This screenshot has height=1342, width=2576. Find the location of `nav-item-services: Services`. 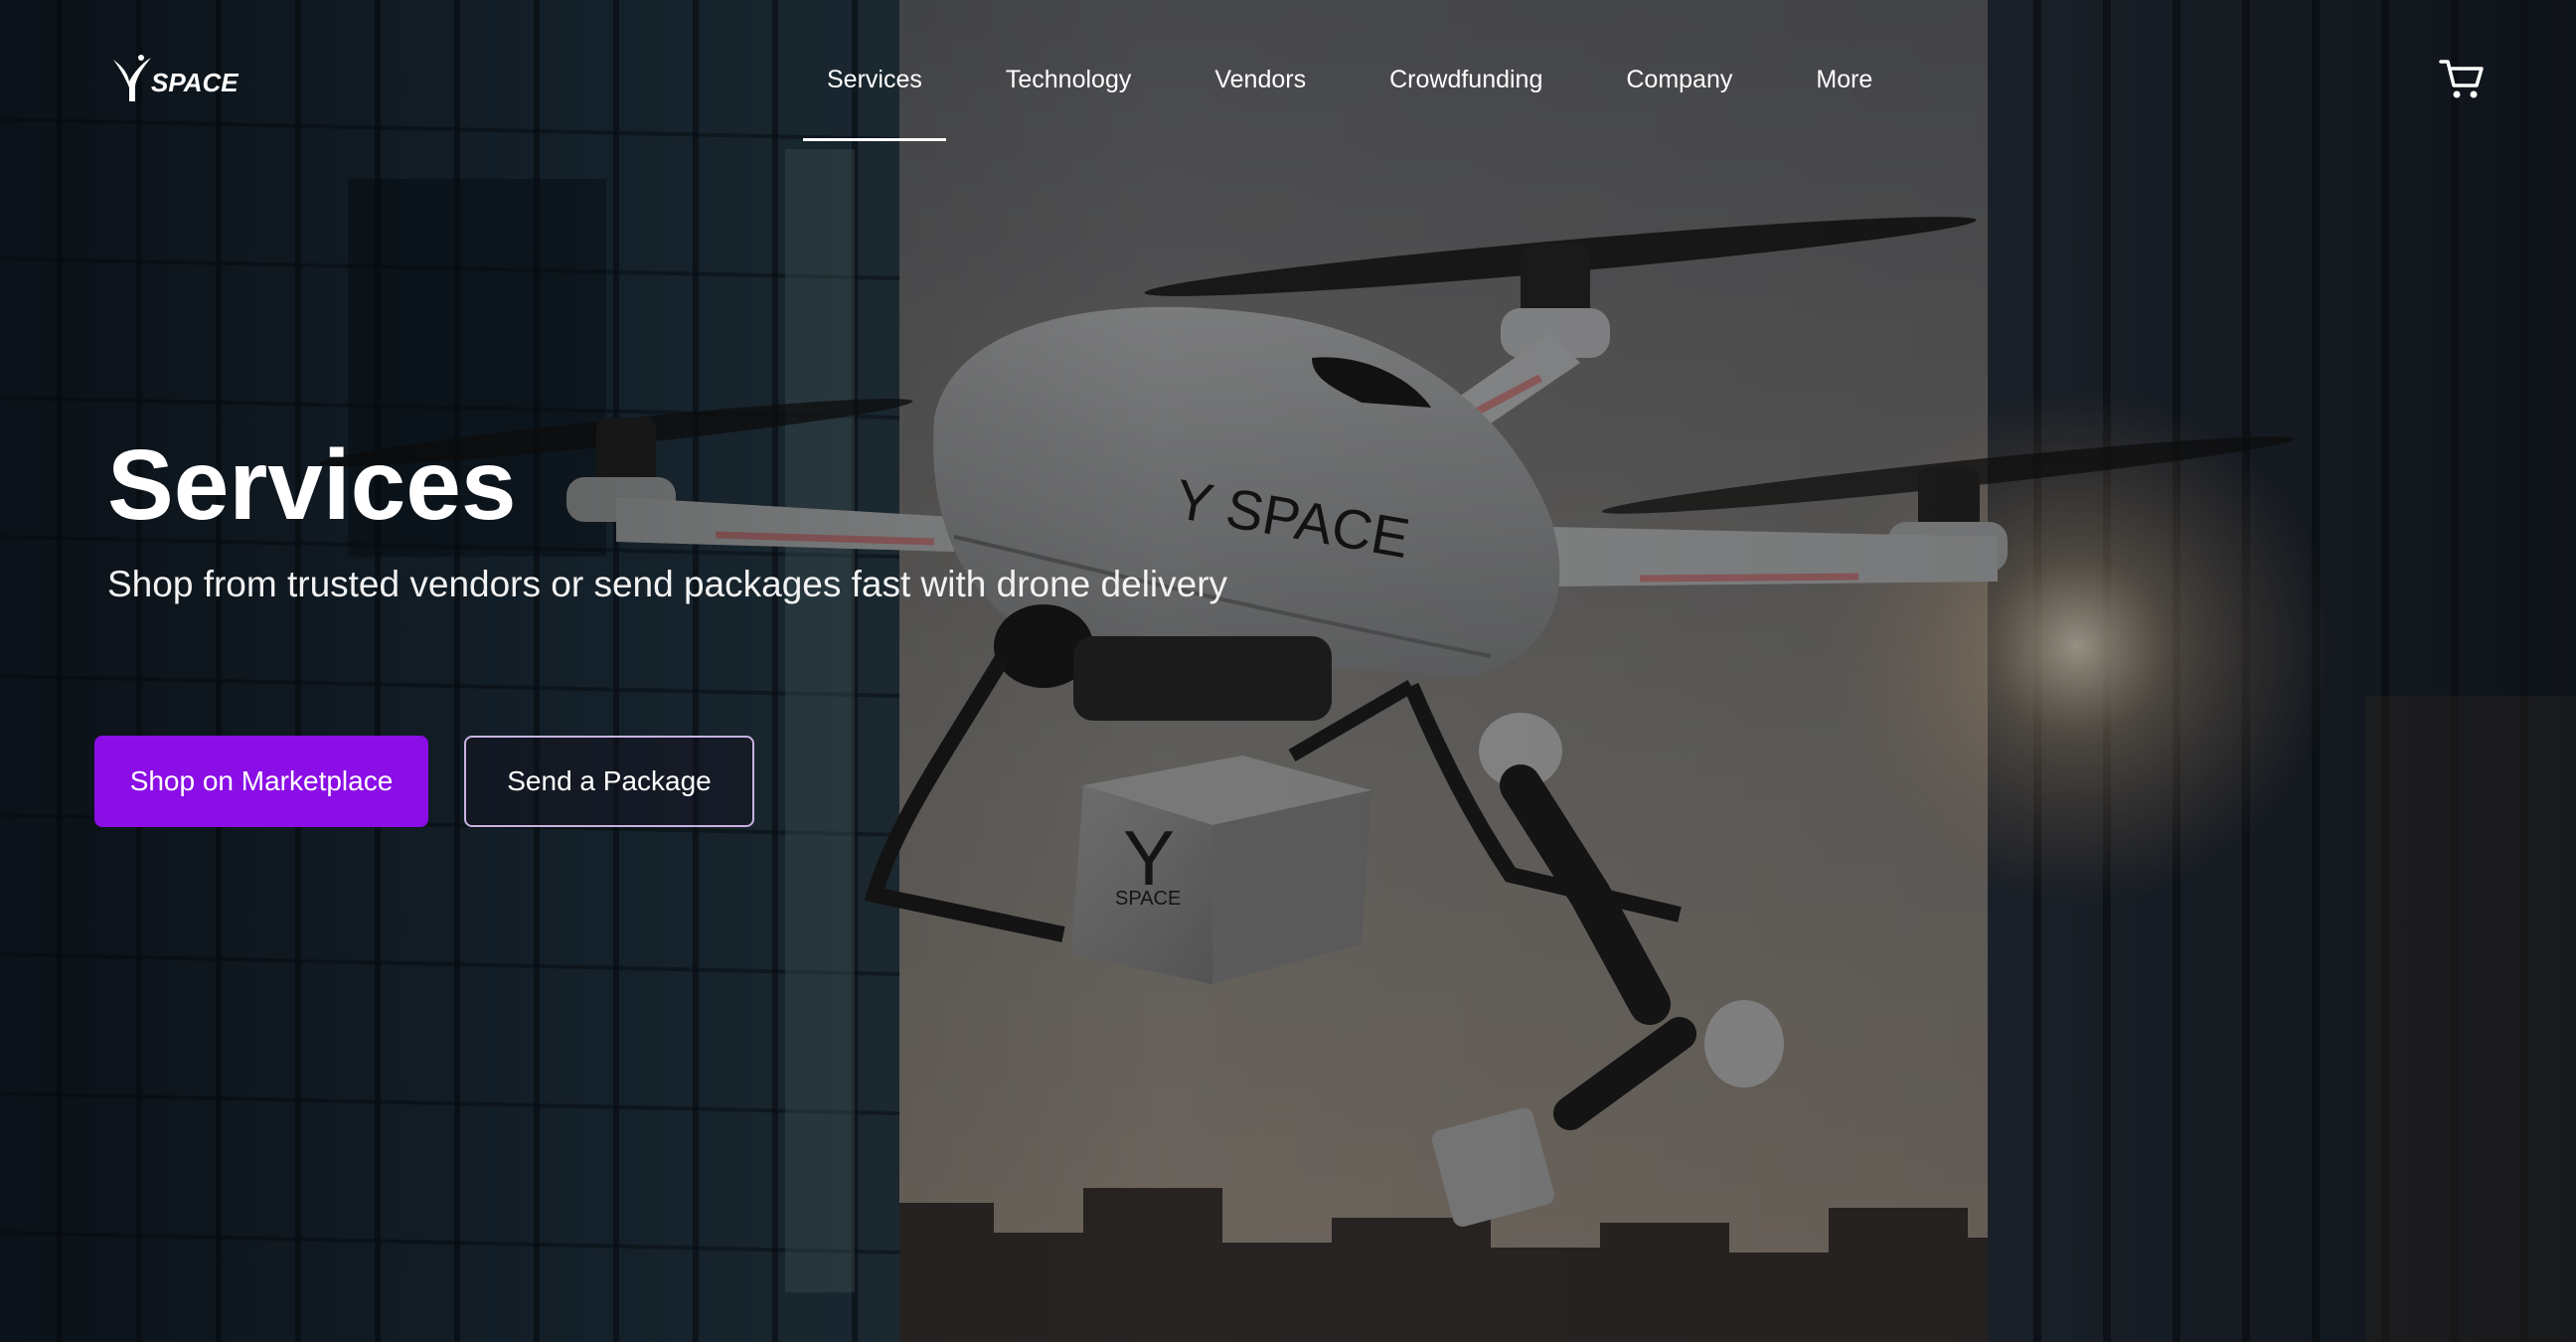

nav-item-services: Services is located at coordinates (874, 103).